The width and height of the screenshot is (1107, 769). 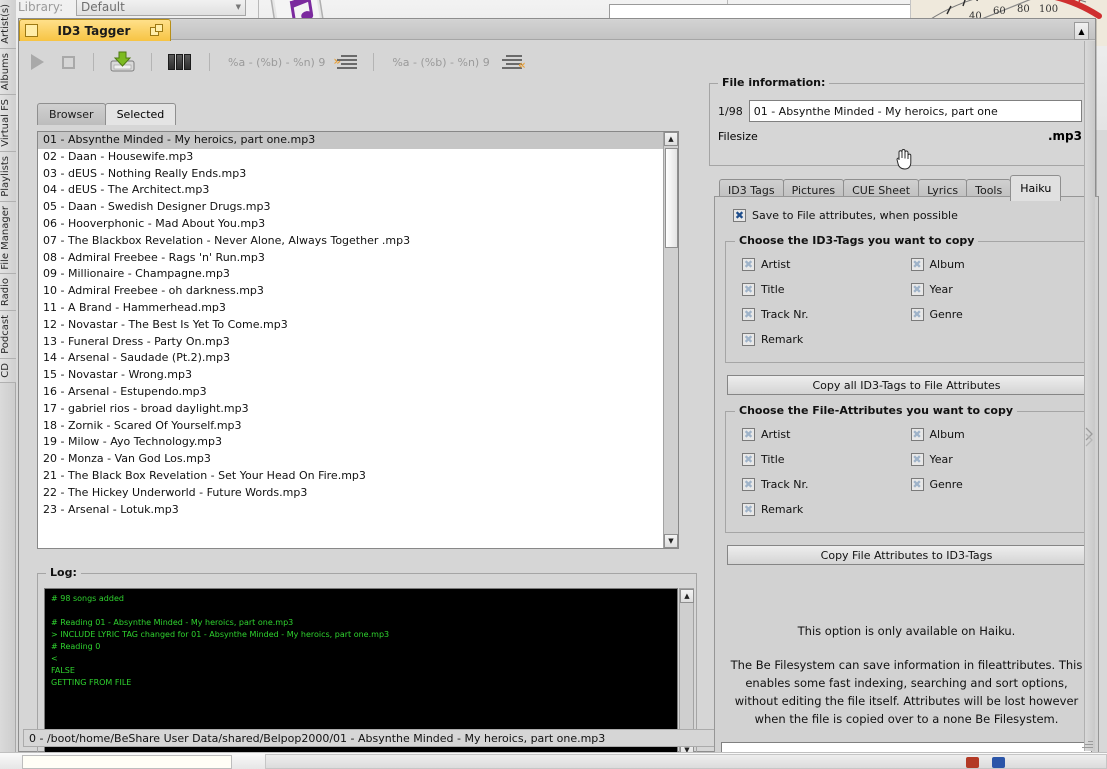 I want to click on sidebar-item-radio: Radio, so click(x=8, y=293).